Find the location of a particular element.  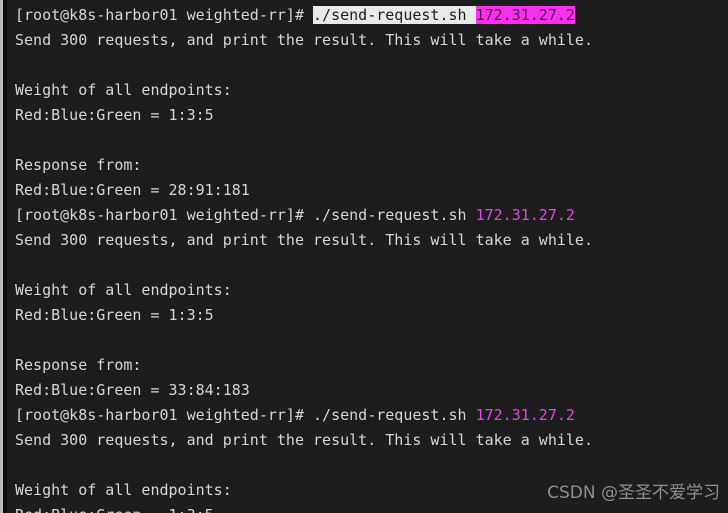

line-weight-value-1: Red:Blue:Green = 1:3:5 is located at coordinates (371, 115).